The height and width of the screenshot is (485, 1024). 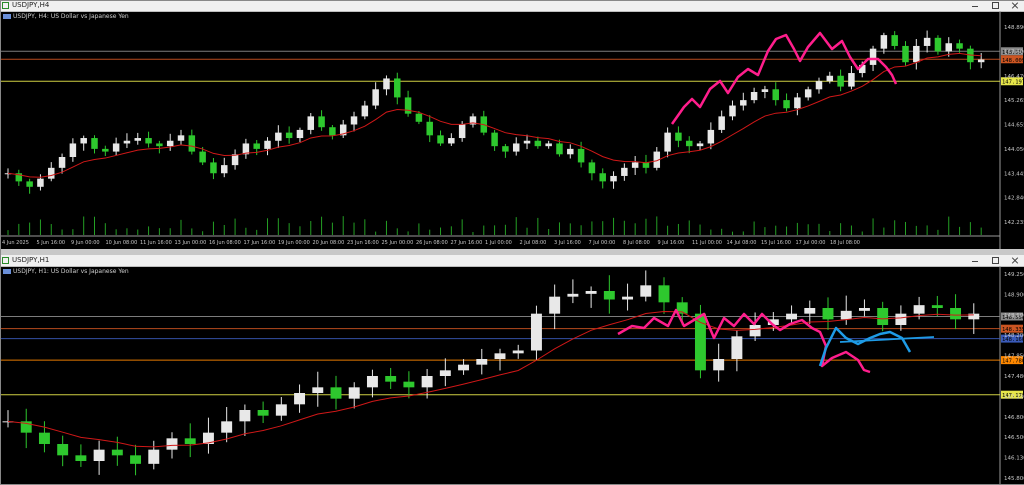 What do you see at coordinates (1014, 28) in the screenshot?
I see `price-tick-label: 148.890` at bounding box center [1014, 28].